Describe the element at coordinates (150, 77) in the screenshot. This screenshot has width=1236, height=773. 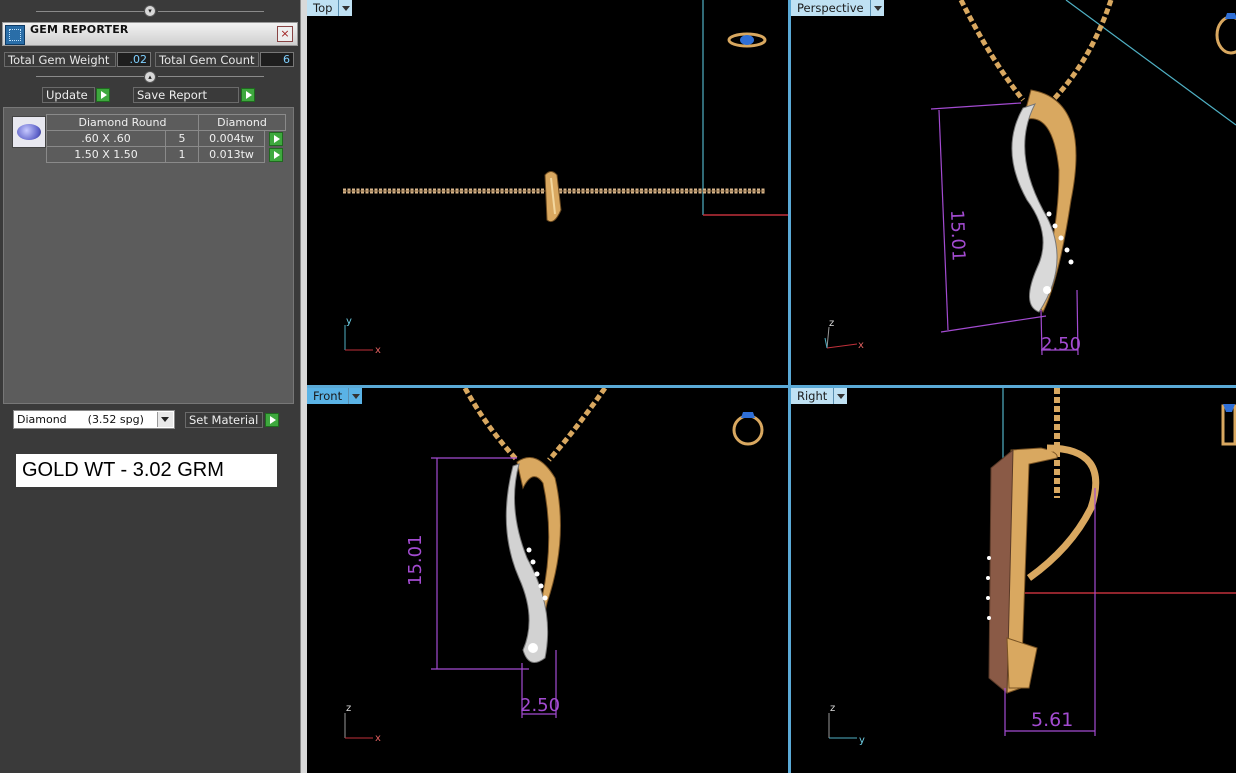
I see `collapse-middle-icon: ▴` at that location.